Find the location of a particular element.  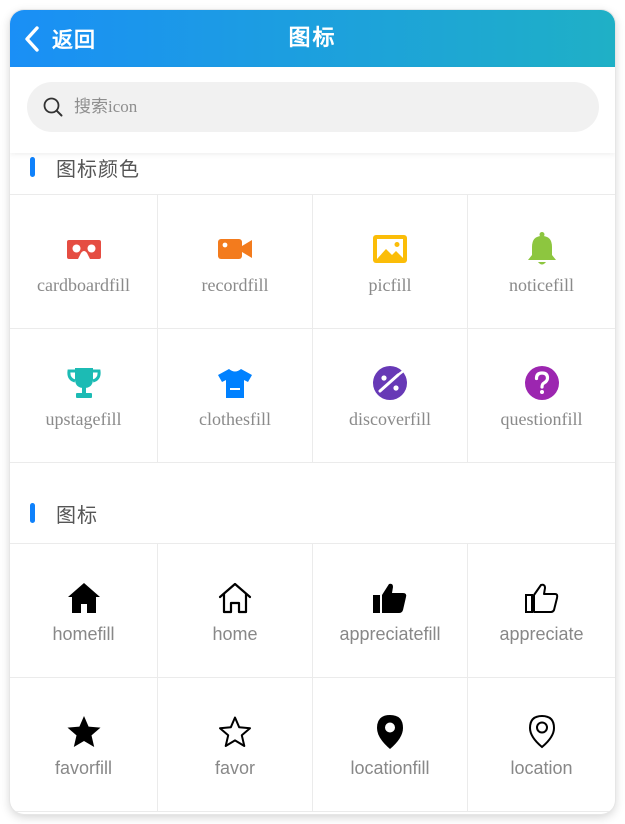

icon-label: questionfill is located at coordinates (541, 419).